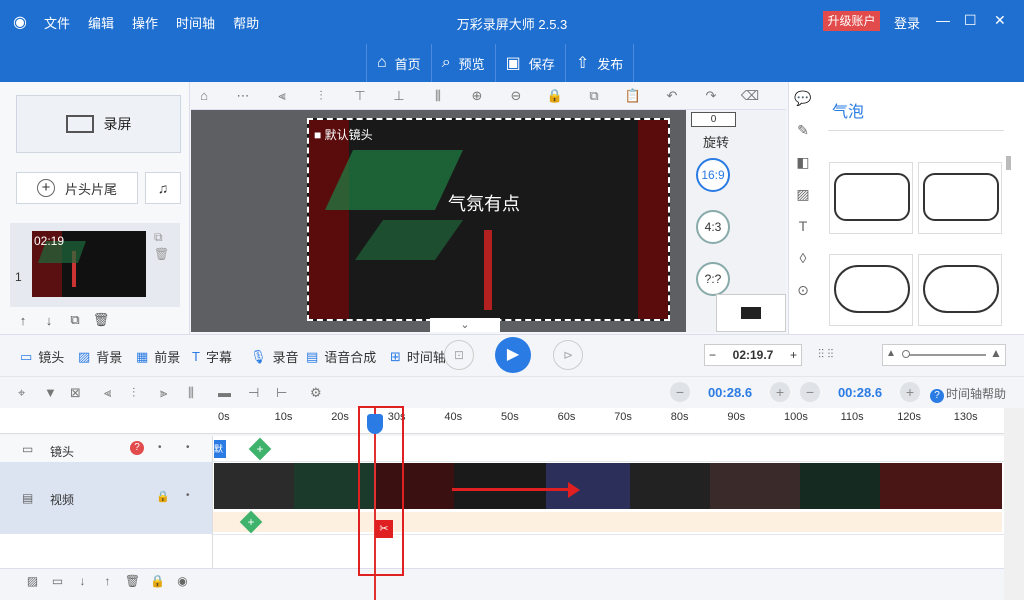 The height and width of the screenshot is (600, 1024). What do you see at coordinates (599, 63) in the screenshot?
I see `publish-button: ⇧ 发布` at bounding box center [599, 63].